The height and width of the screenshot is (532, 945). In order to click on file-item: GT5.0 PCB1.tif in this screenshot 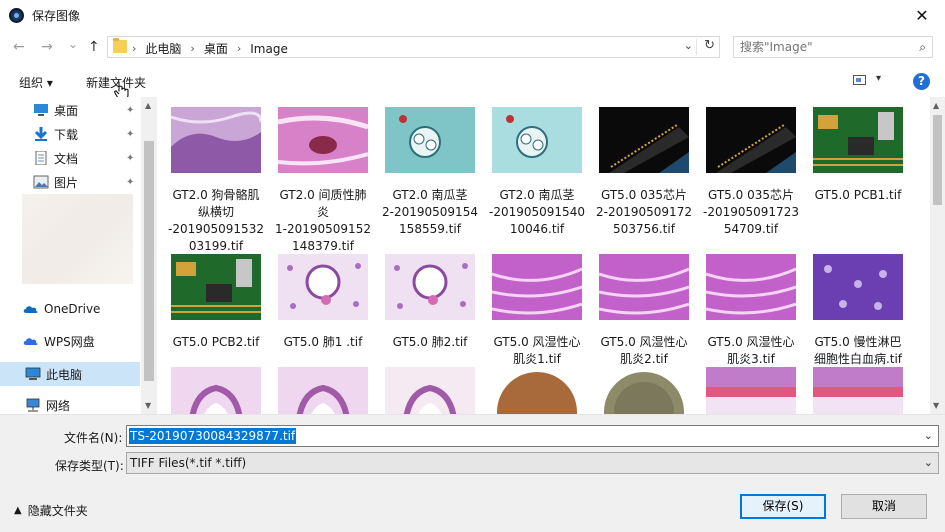, I will do `click(858, 155)`.